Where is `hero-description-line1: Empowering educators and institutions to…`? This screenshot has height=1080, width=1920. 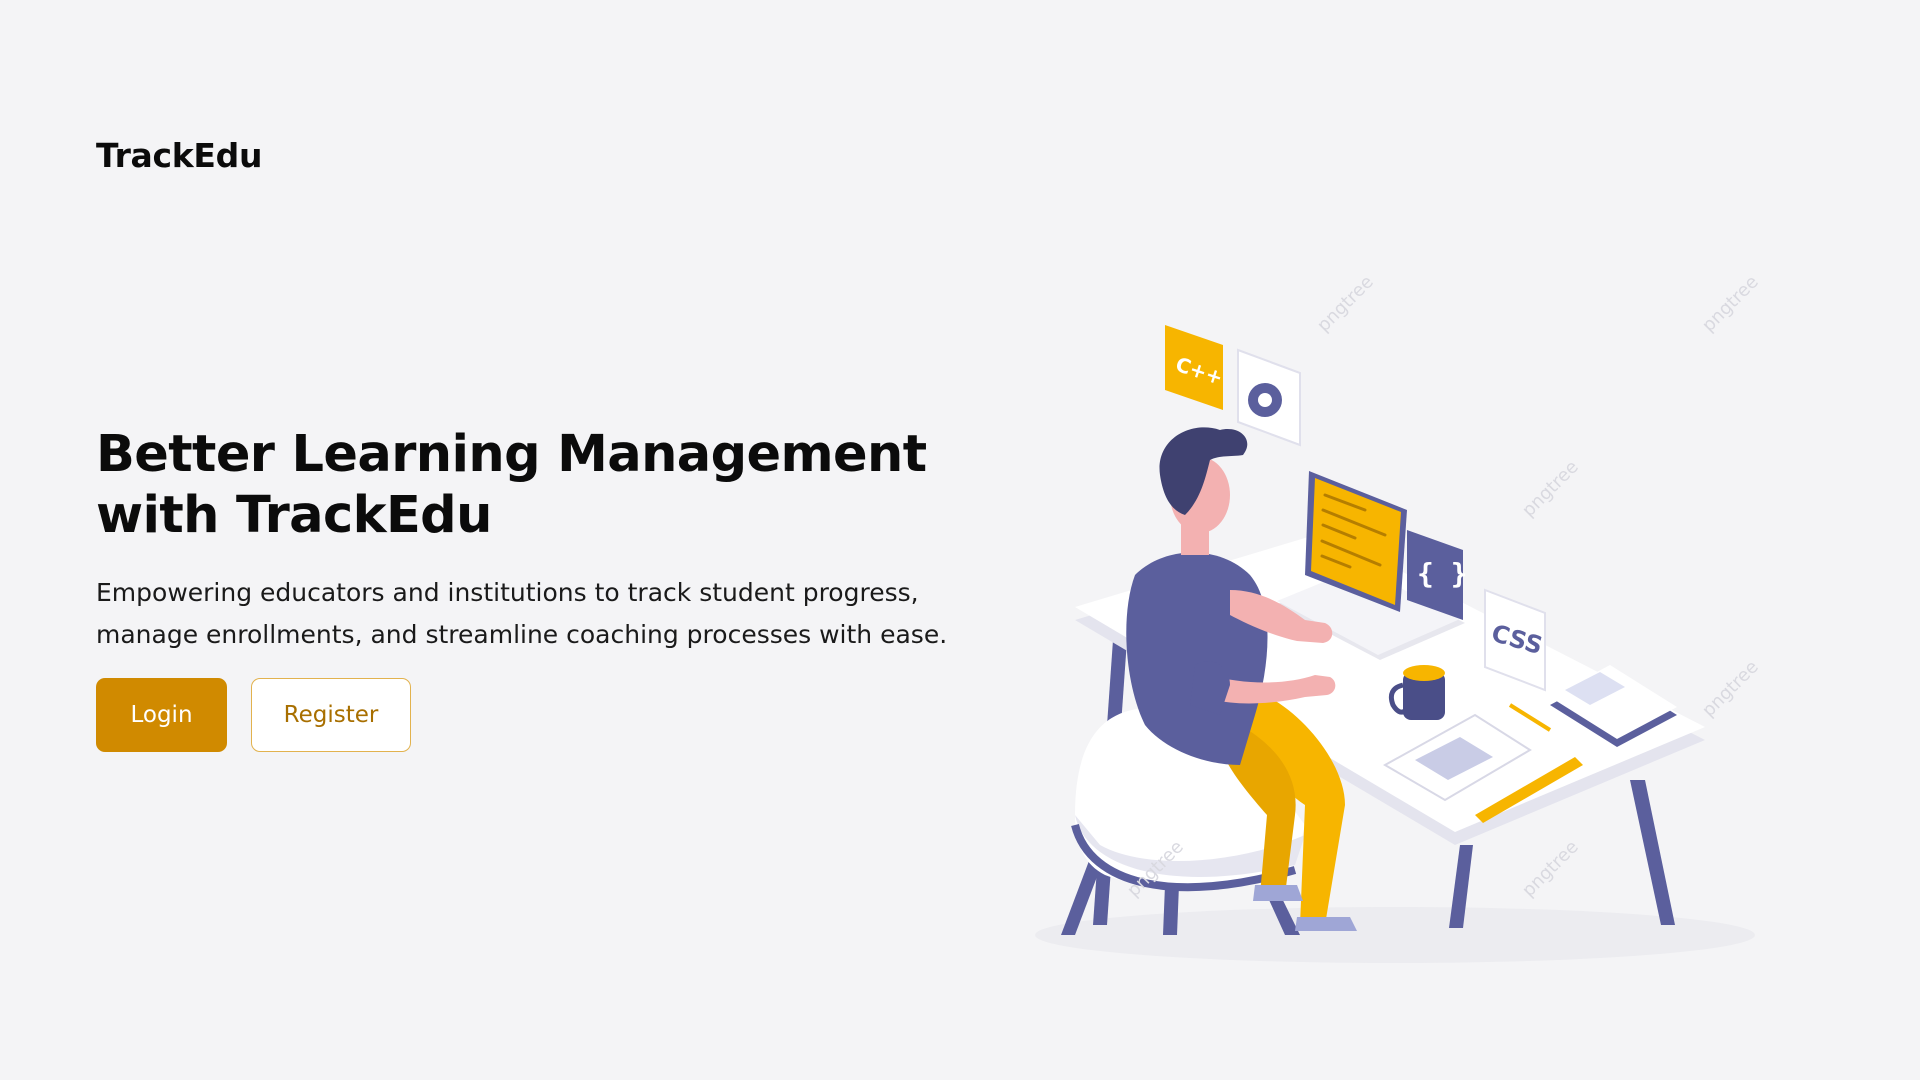 hero-description-line1: Empowering educators and institutions to… is located at coordinates (507, 592).